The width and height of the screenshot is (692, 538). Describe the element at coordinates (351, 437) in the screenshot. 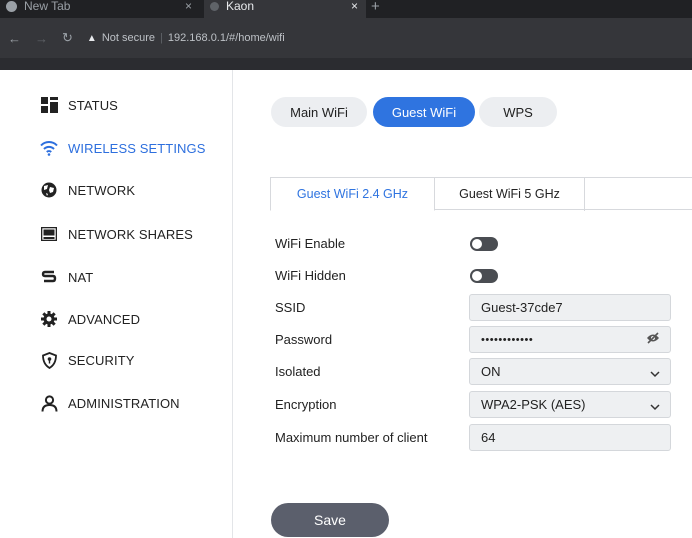

I see `max-clients-label: Maximum number of client` at that location.